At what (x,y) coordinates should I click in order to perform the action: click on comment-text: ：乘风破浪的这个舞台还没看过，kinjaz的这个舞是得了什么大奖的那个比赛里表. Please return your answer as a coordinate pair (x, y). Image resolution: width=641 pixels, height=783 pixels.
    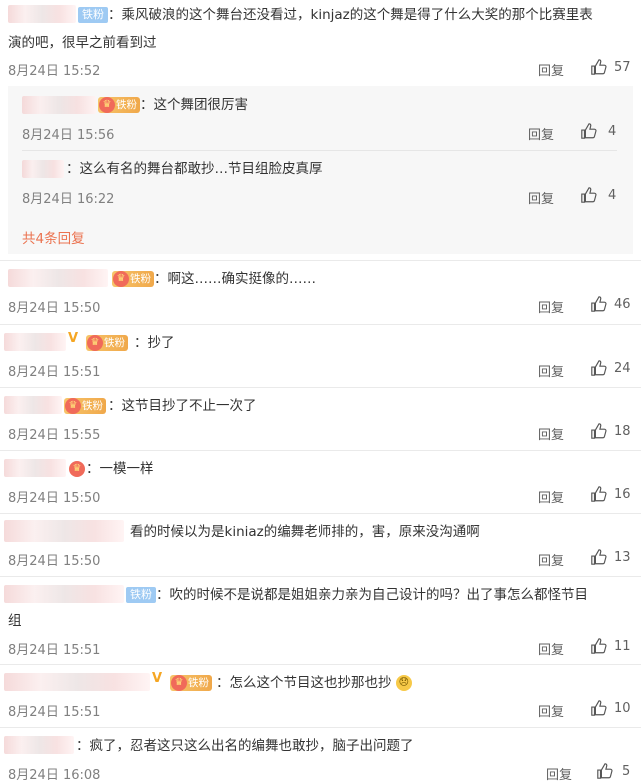
    Looking at the image, I should click on (350, 15).